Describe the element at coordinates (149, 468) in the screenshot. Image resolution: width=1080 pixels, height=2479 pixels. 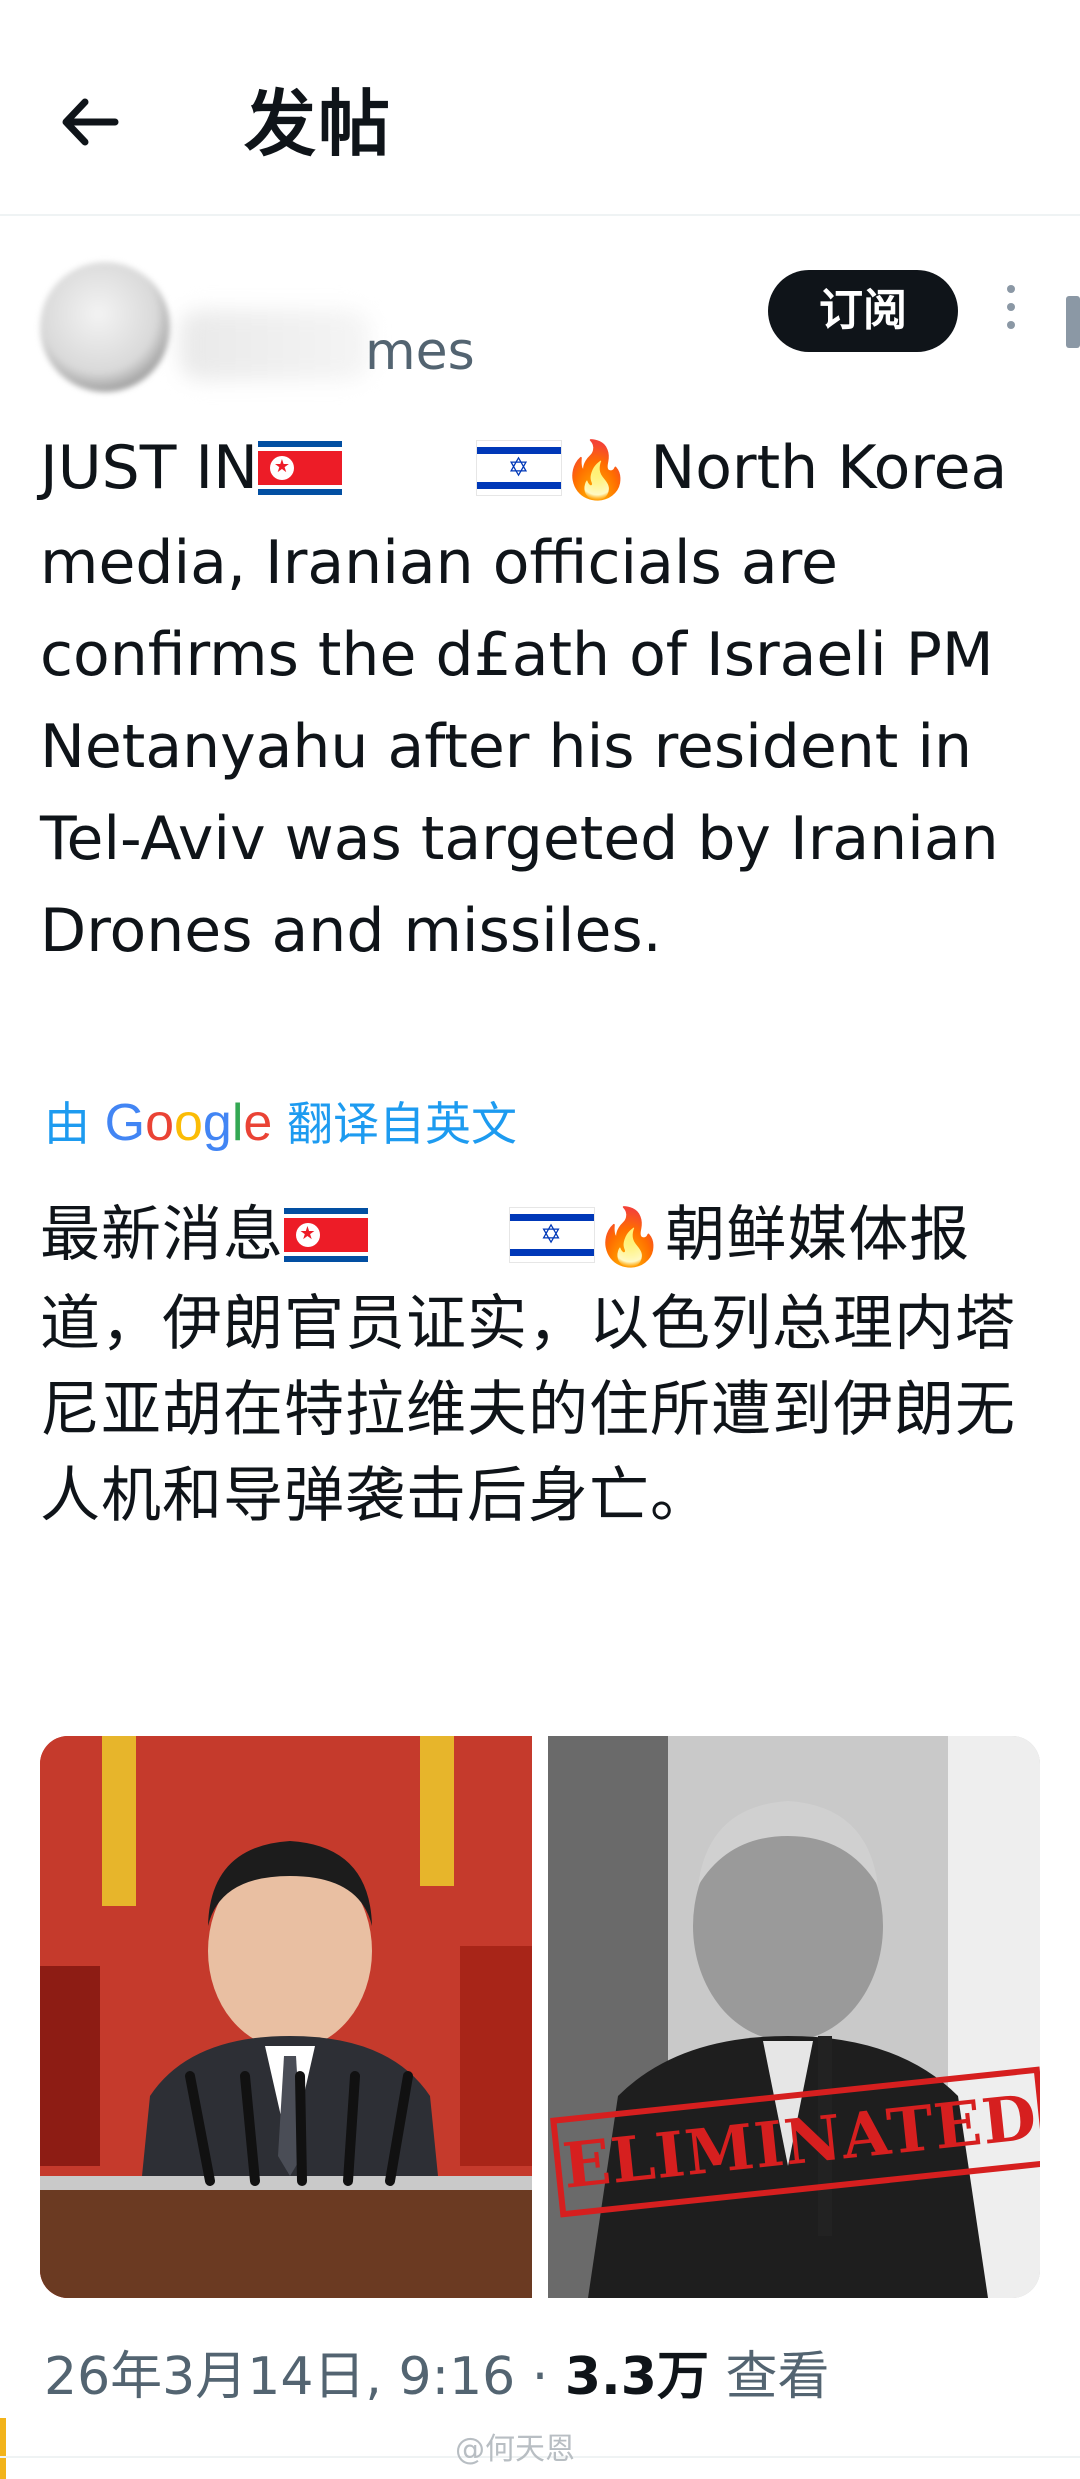
I see `post-text-en-part1: JUST IN` at that location.